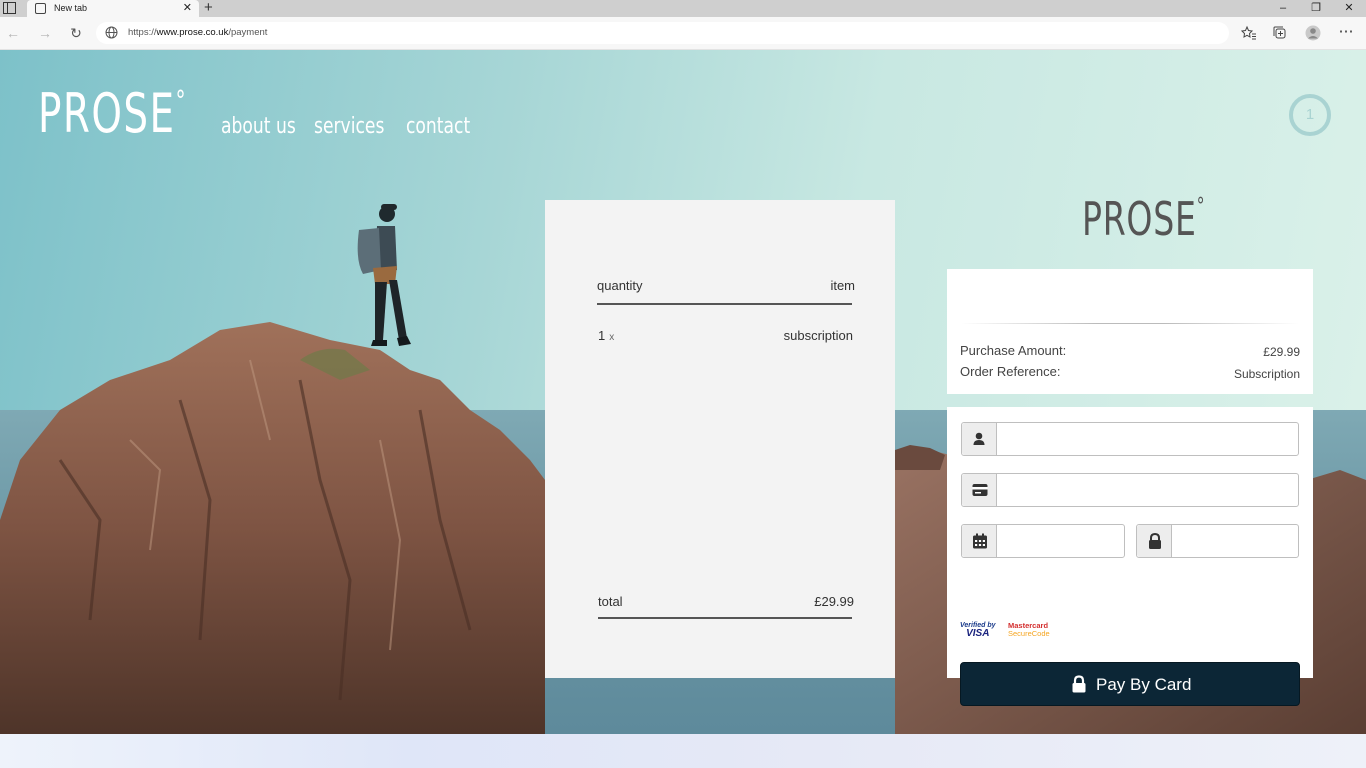 The width and height of the screenshot is (1366, 768). I want to click on row-quantity: 1x, so click(606, 335).